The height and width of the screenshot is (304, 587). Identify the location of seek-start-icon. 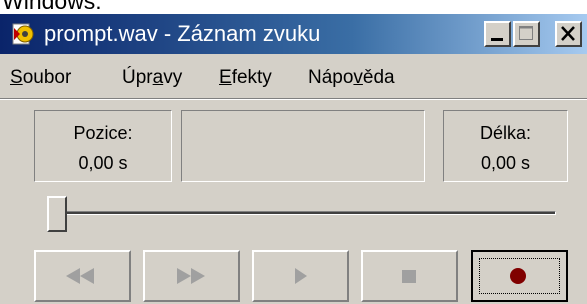
(80, 276).